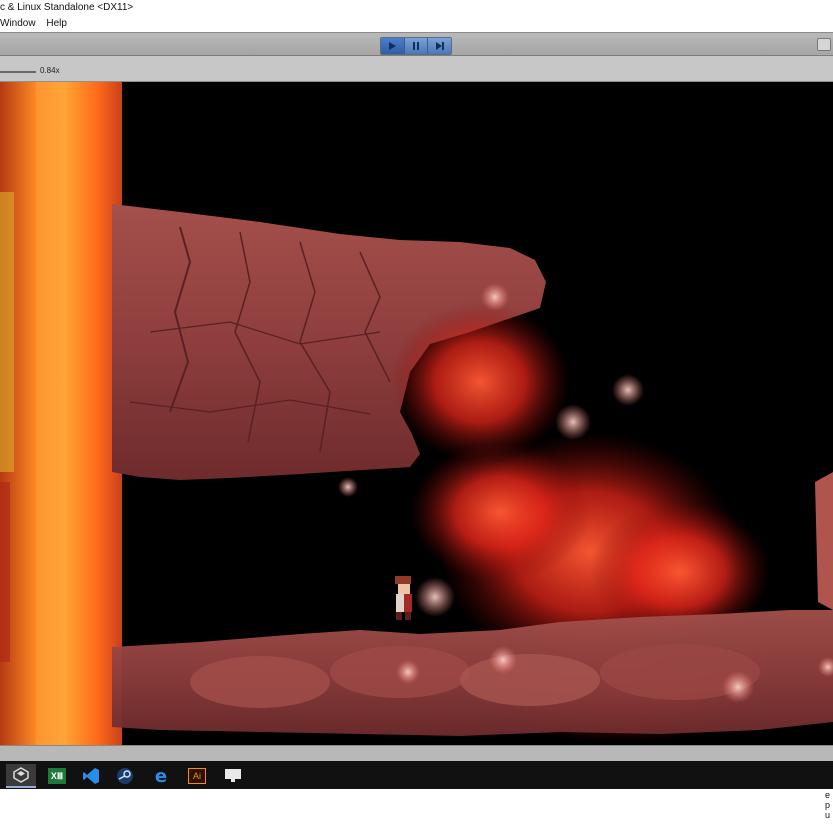 This screenshot has width=833, height=833. I want to click on taskbar-illustrator: Ai, so click(197, 776).